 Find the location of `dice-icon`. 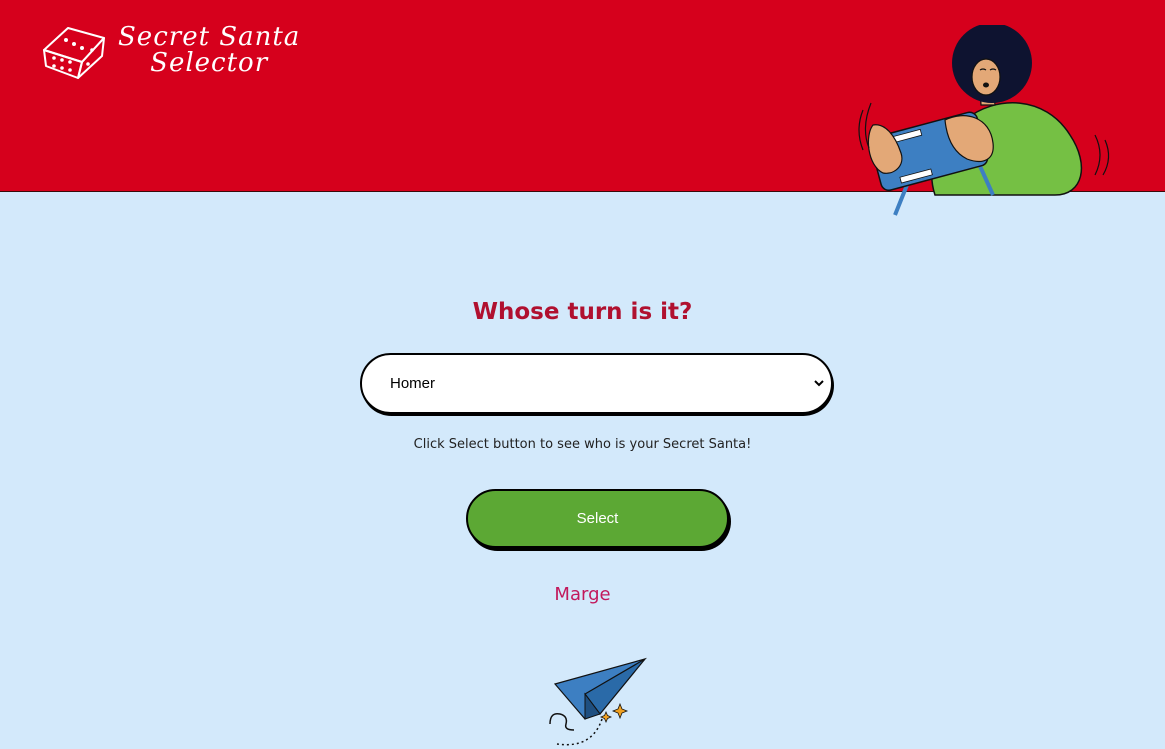

dice-icon is located at coordinates (74, 53).